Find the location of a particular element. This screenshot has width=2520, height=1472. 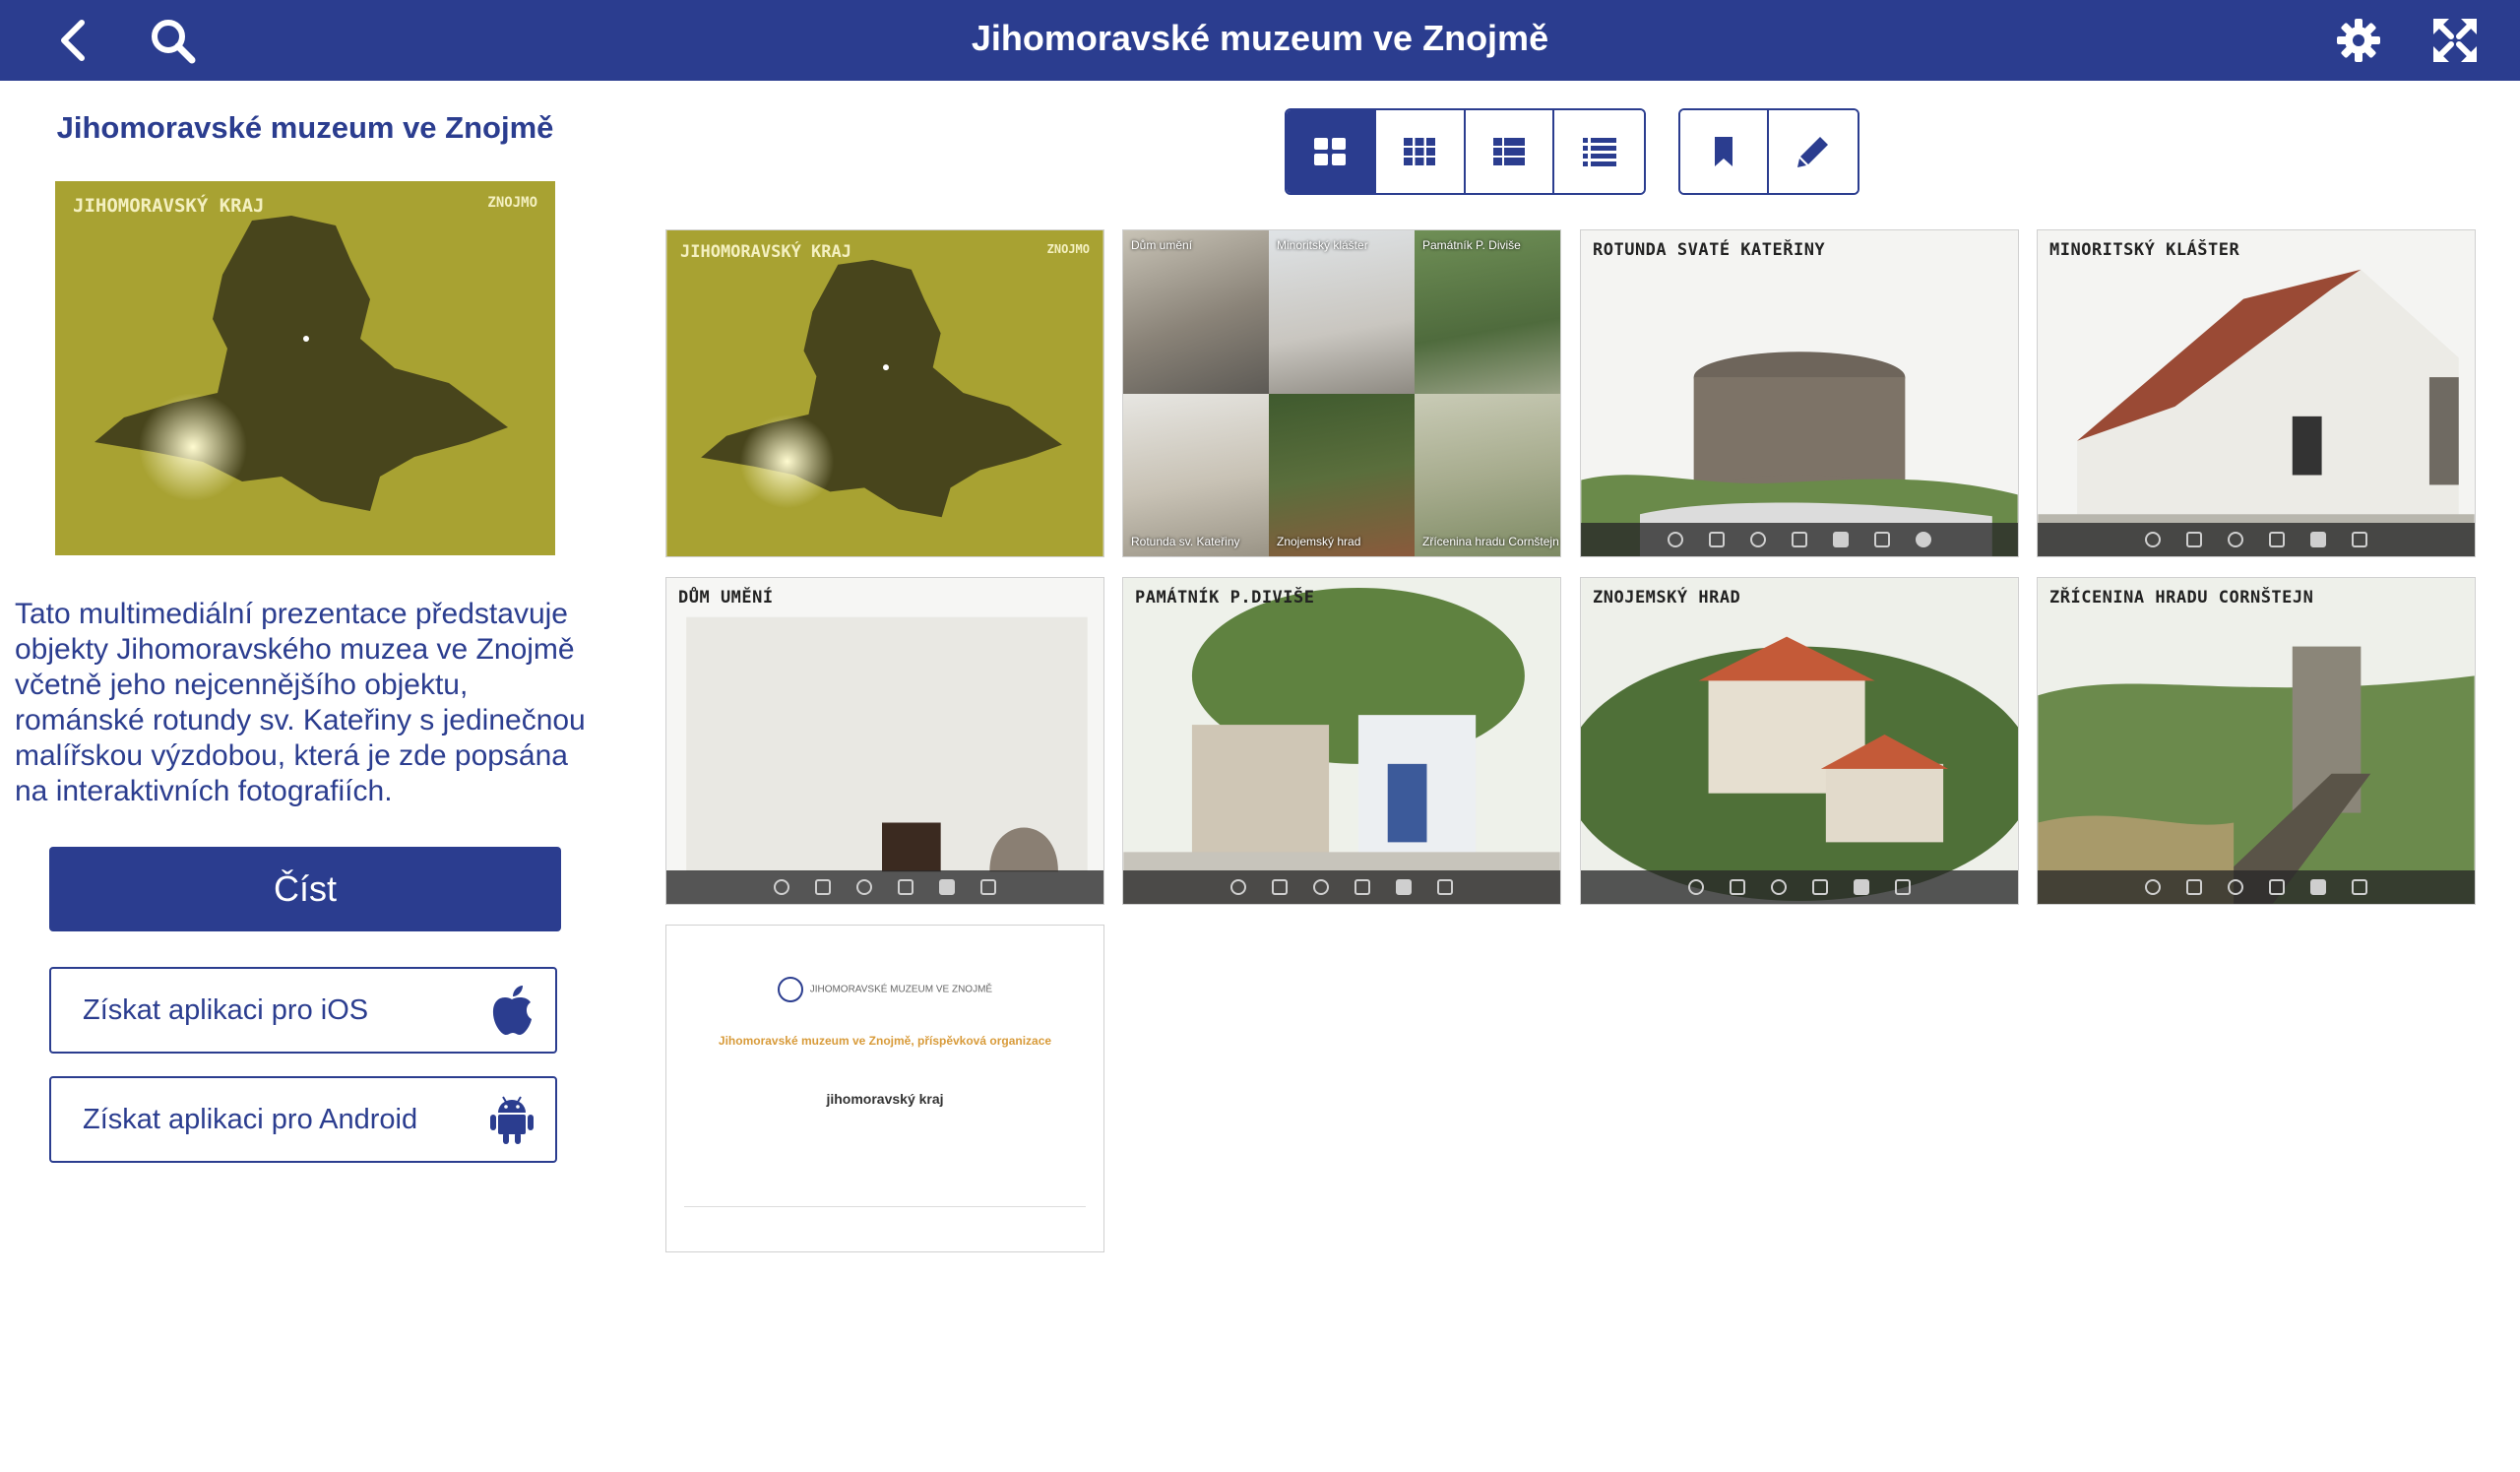

mosaic-cell: Minoritský klášter is located at coordinates (1342, 312).